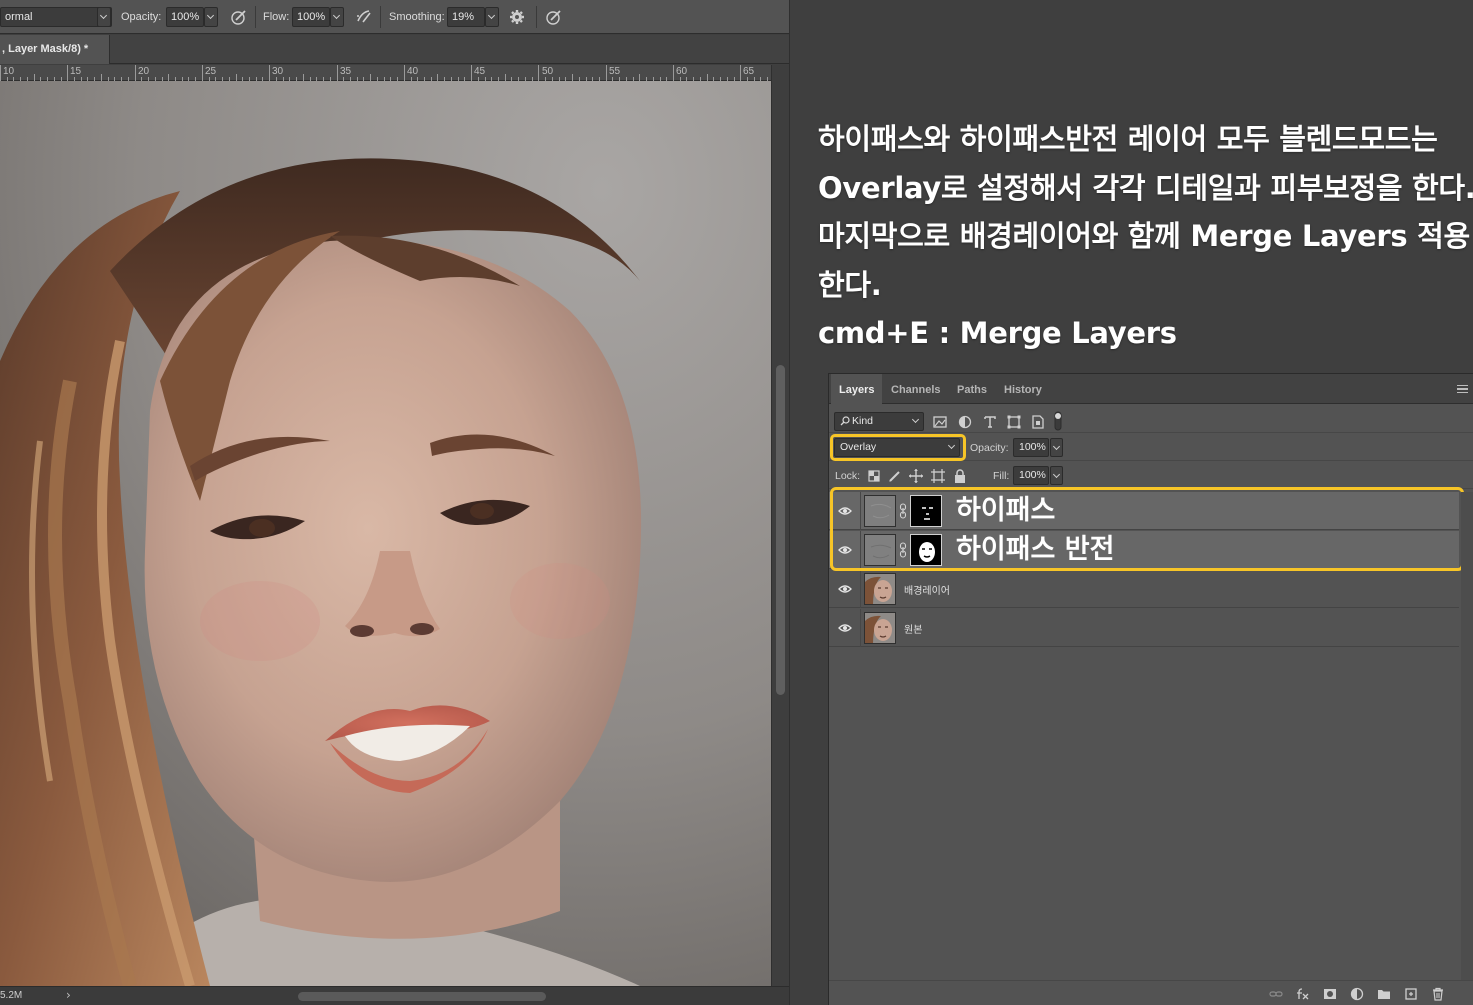 This screenshot has width=1473, height=1005. Describe the element at coordinates (938, 476) in the screenshot. I see `lock-artboard-icon` at that location.